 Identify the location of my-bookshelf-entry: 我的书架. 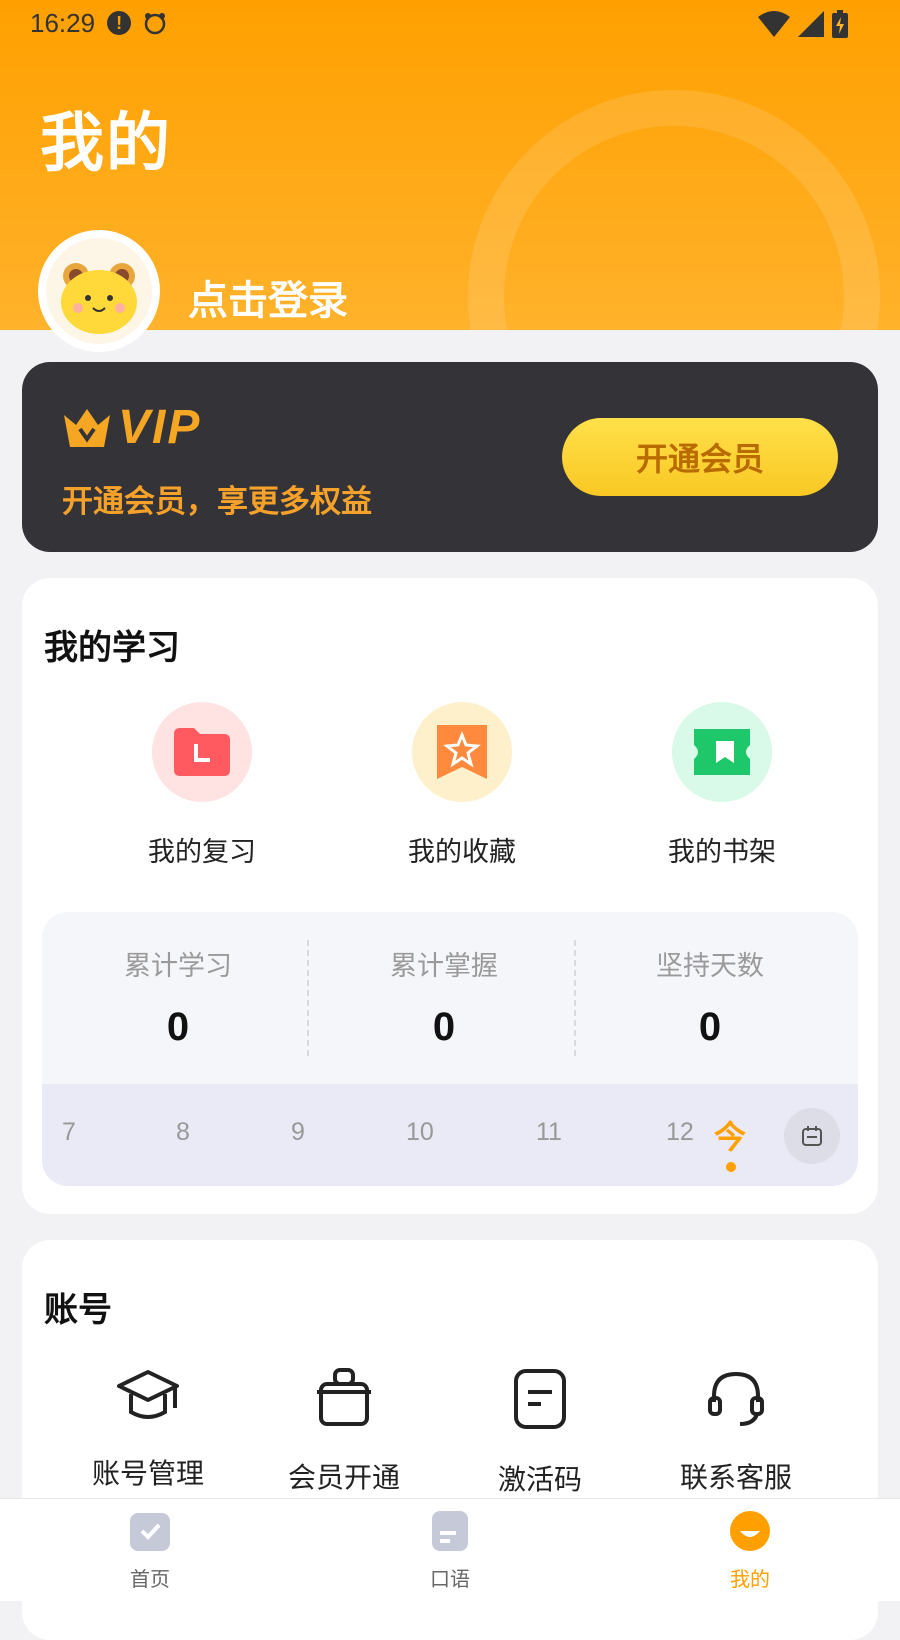
(722, 785).